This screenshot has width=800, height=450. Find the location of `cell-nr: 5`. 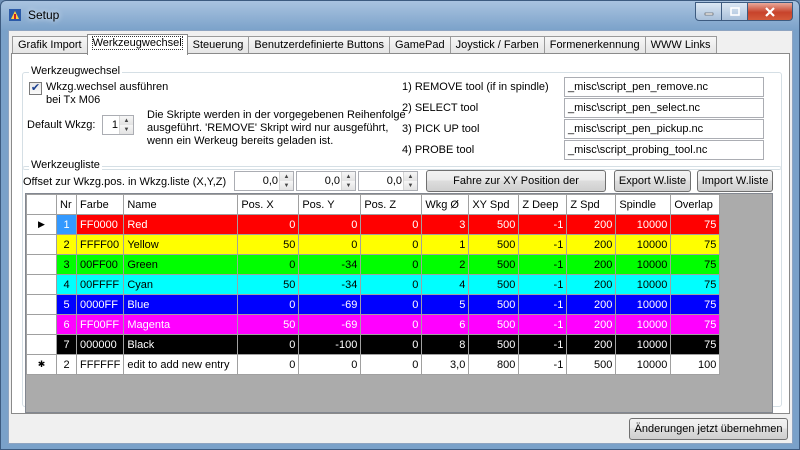

cell-nr: 5 is located at coordinates (66, 304).